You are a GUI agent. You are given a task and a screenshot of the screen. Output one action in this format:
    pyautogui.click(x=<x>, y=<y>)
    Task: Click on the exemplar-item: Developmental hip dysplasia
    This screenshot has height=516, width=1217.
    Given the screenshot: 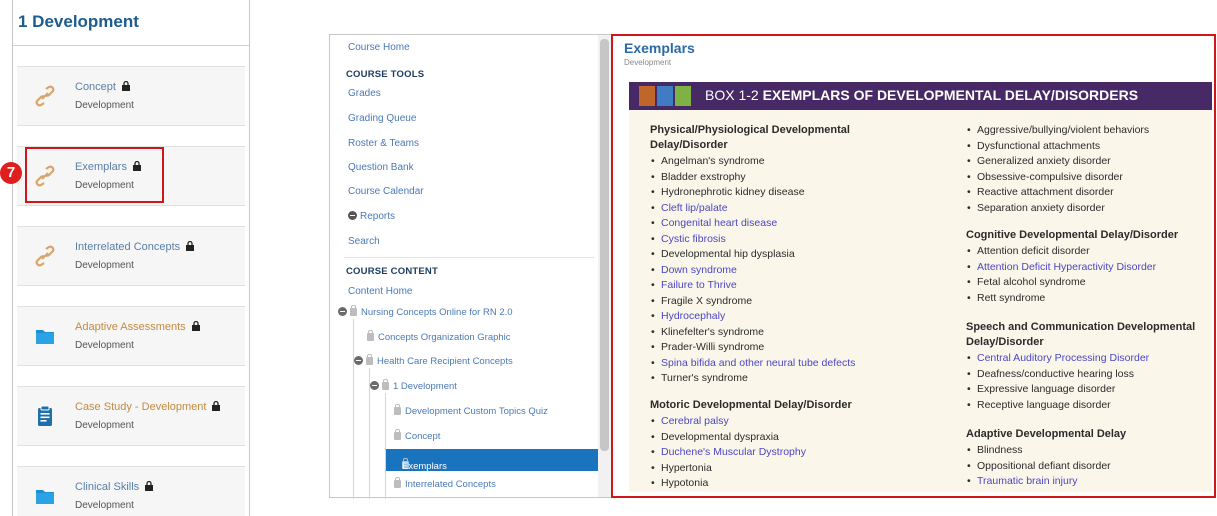 What is the action you would take?
    pyautogui.click(x=723, y=254)
    